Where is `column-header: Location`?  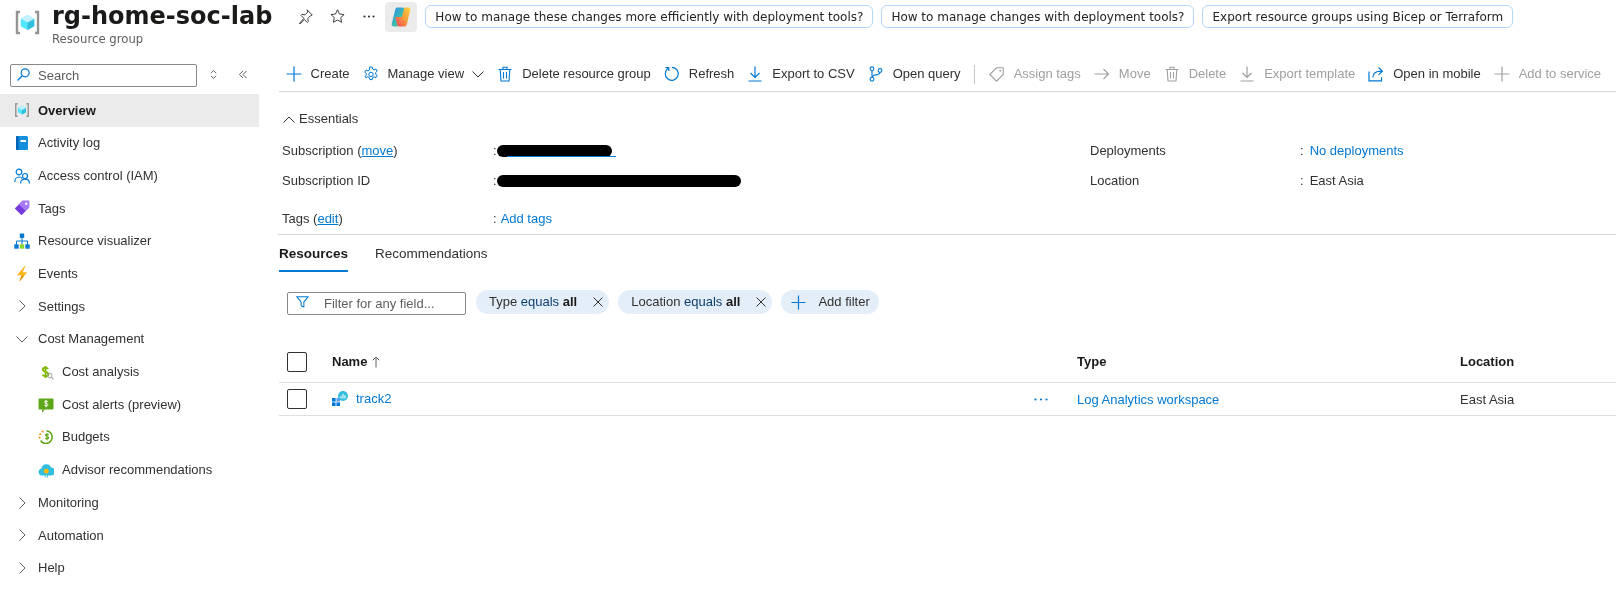
column-header: Location is located at coordinates (1487, 361).